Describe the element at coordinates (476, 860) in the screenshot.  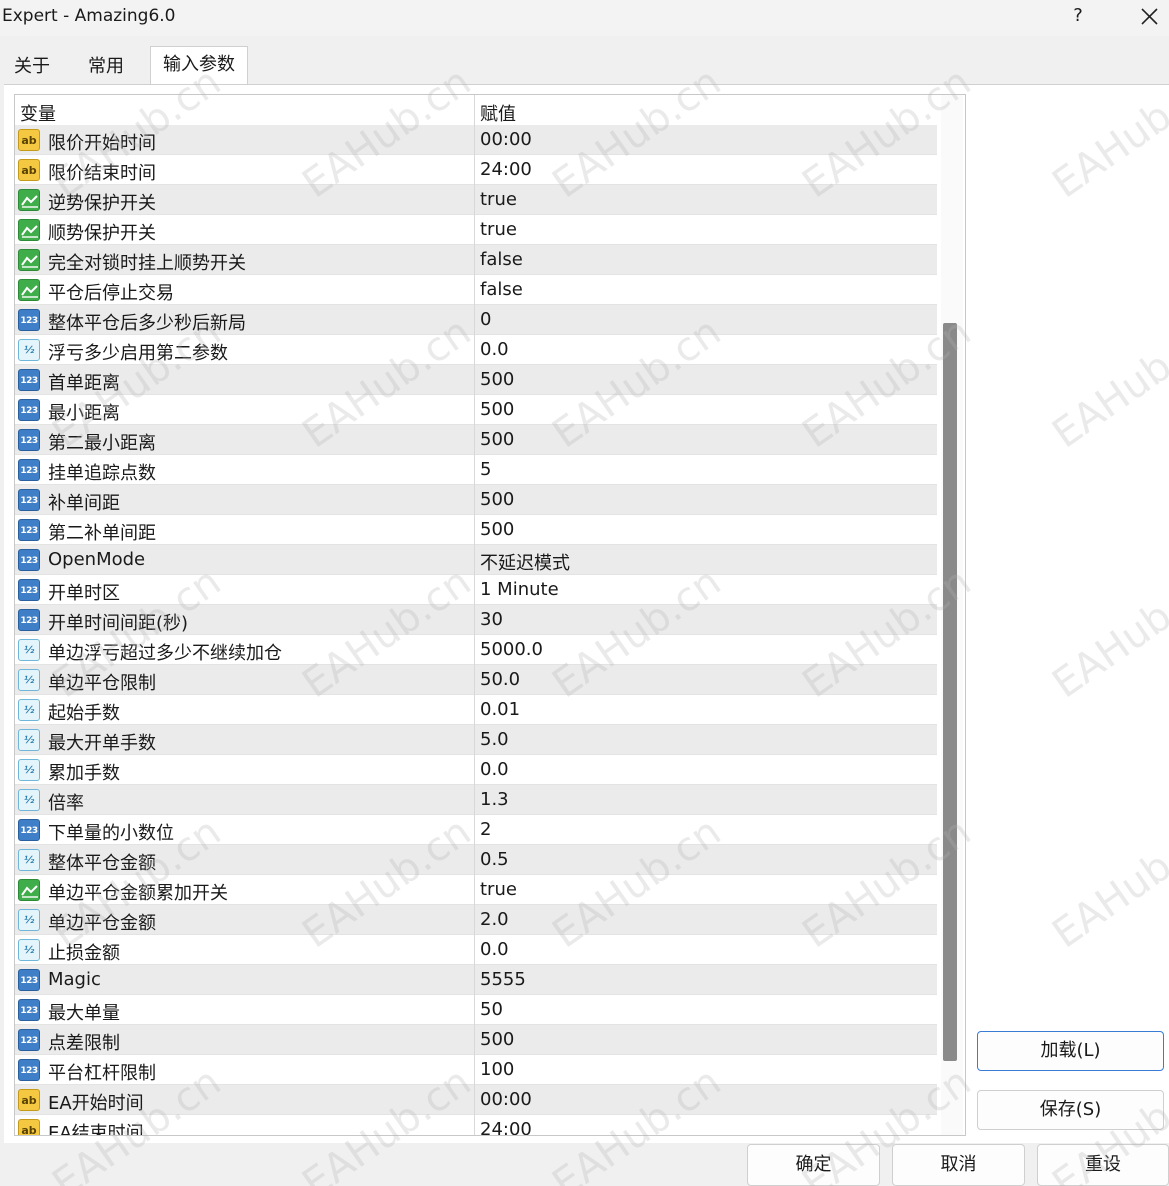
I see `table-row: ½ 整体平仓金额 0.5` at that location.